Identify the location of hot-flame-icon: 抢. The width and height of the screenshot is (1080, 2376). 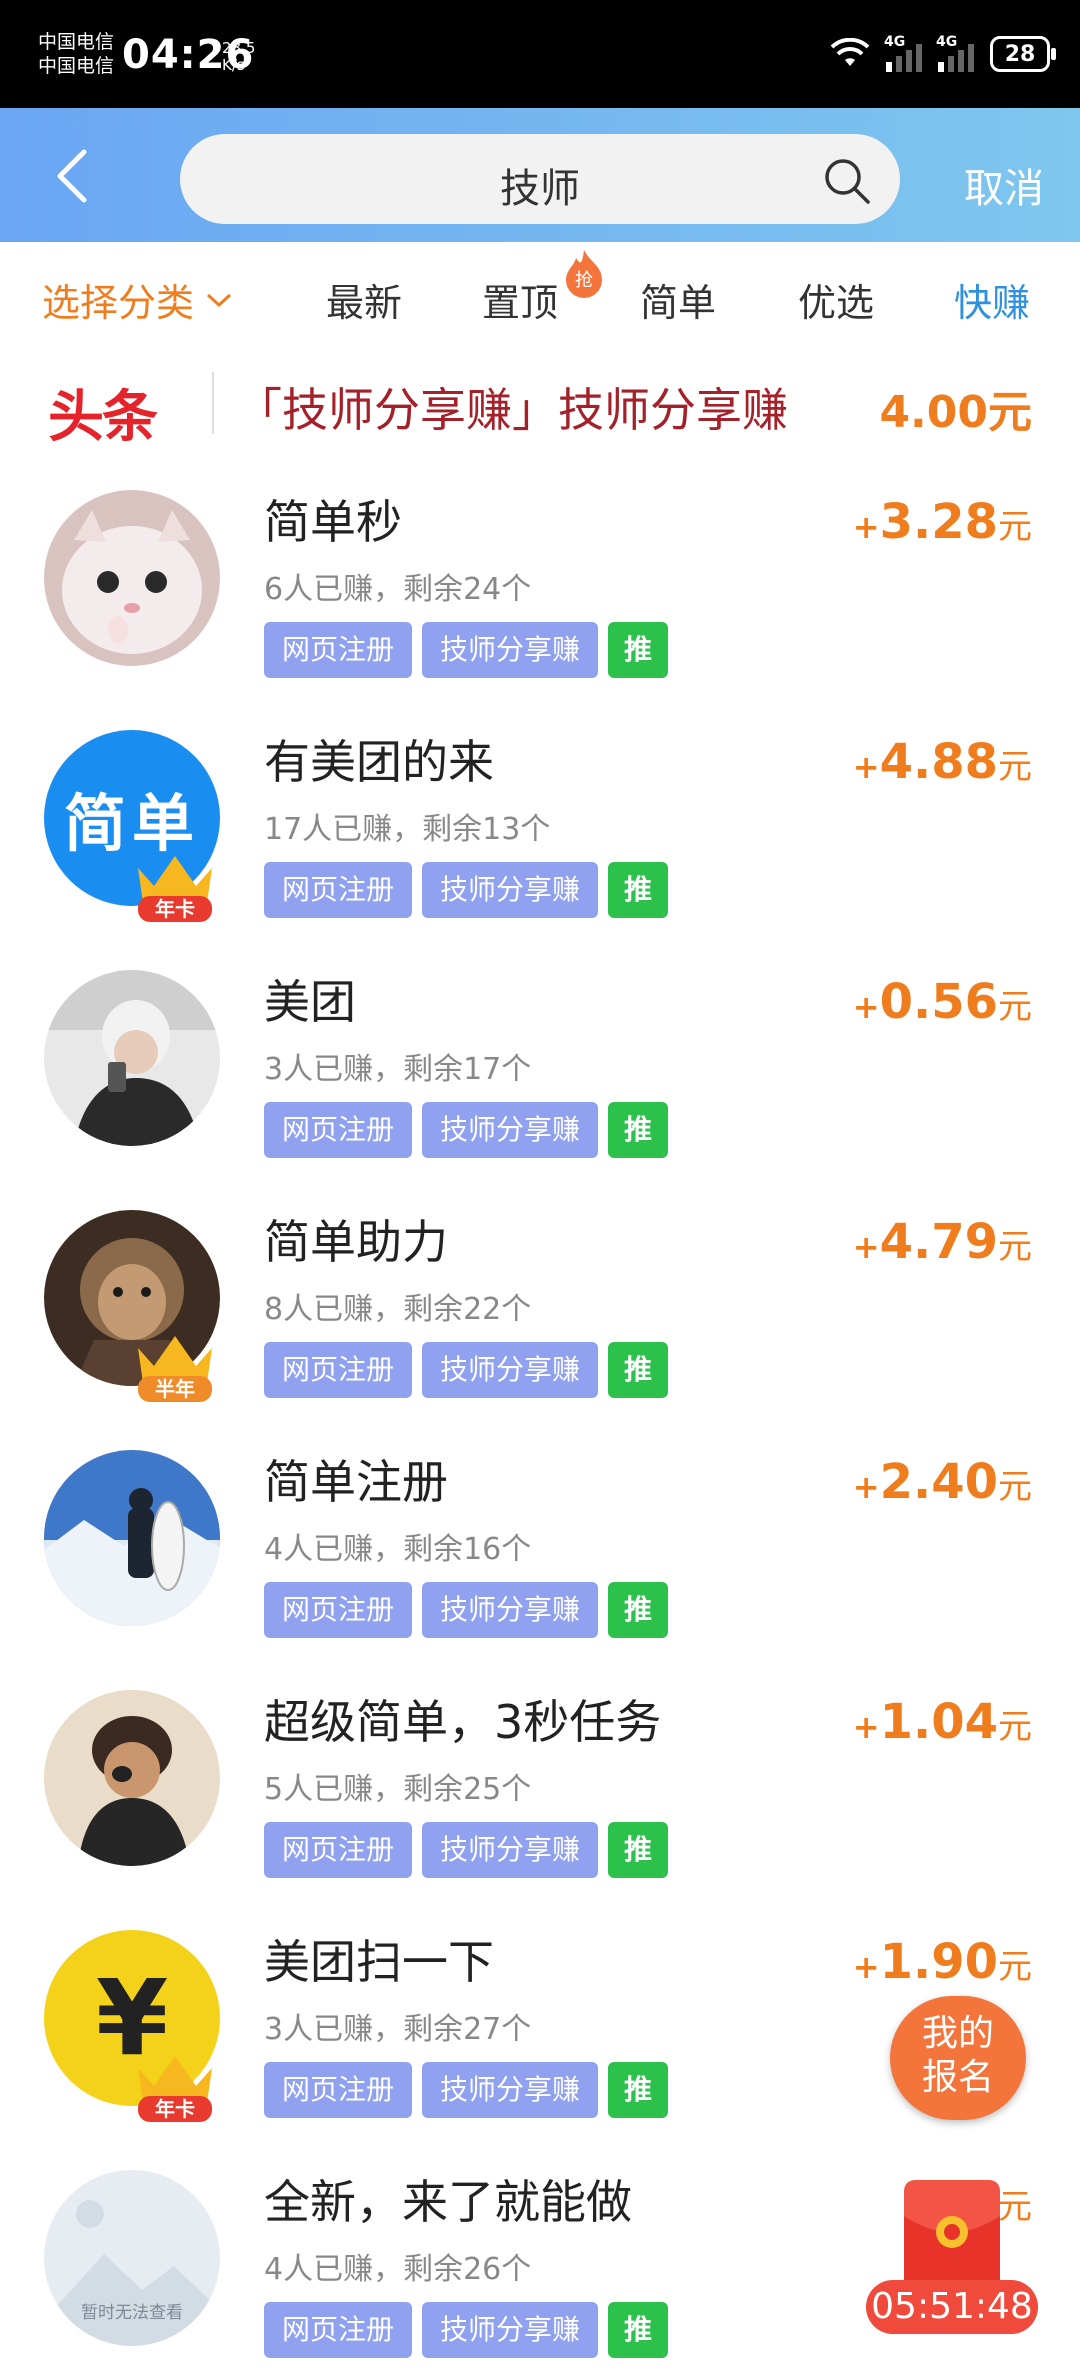
(584, 274).